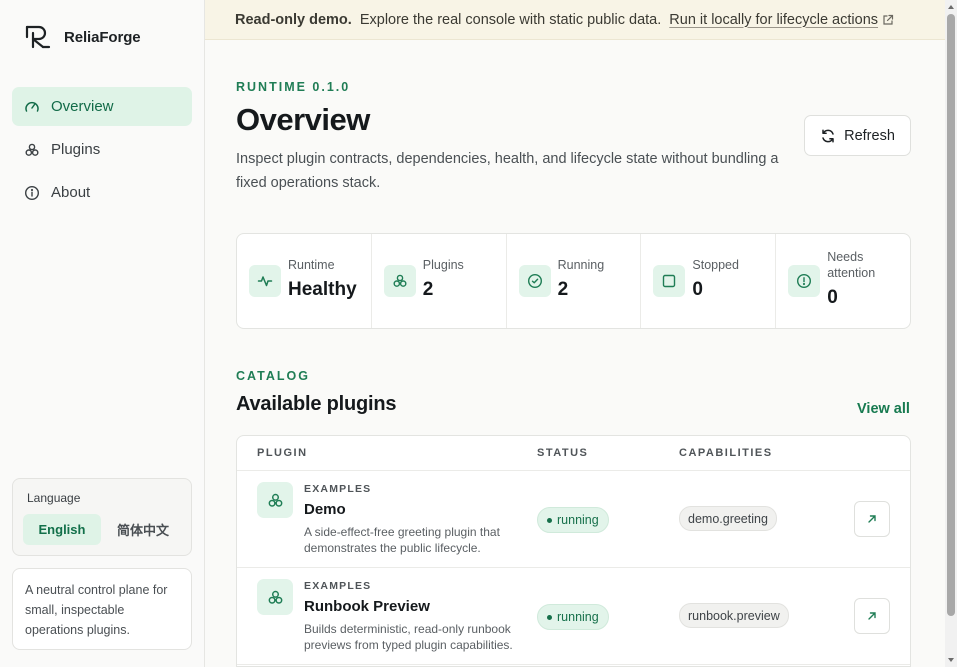  I want to click on stat-label: Stopped, so click(715, 265).